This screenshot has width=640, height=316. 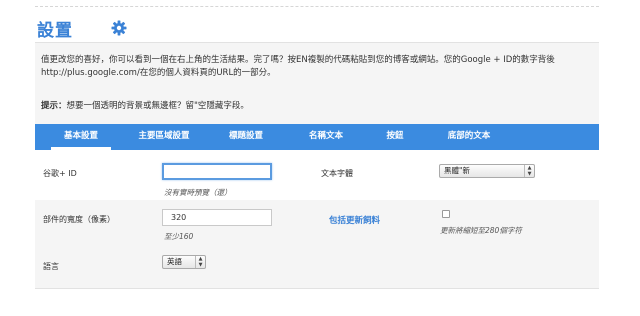 I want to click on tip-prefix: 提示：, so click(x=54, y=106).